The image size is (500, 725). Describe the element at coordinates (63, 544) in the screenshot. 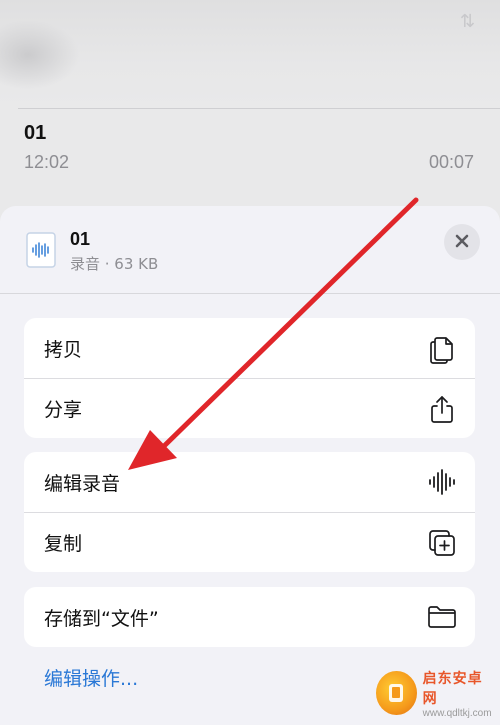

I see `menu-item-label: 复制` at that location.